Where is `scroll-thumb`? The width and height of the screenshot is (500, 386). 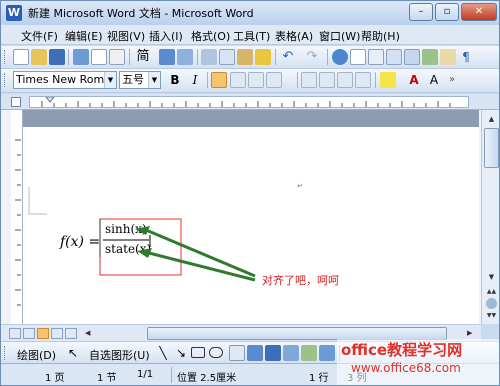
scroll-thumb is located at coordinates (491, 148).